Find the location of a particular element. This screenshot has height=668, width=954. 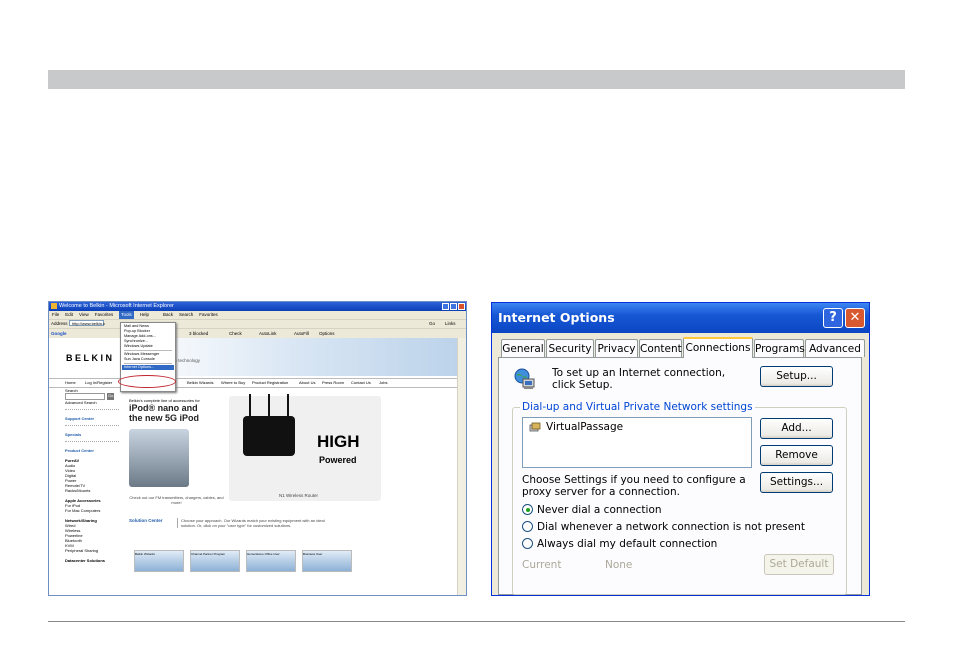

specials-link: Specials is located at coordinates (92, 434).